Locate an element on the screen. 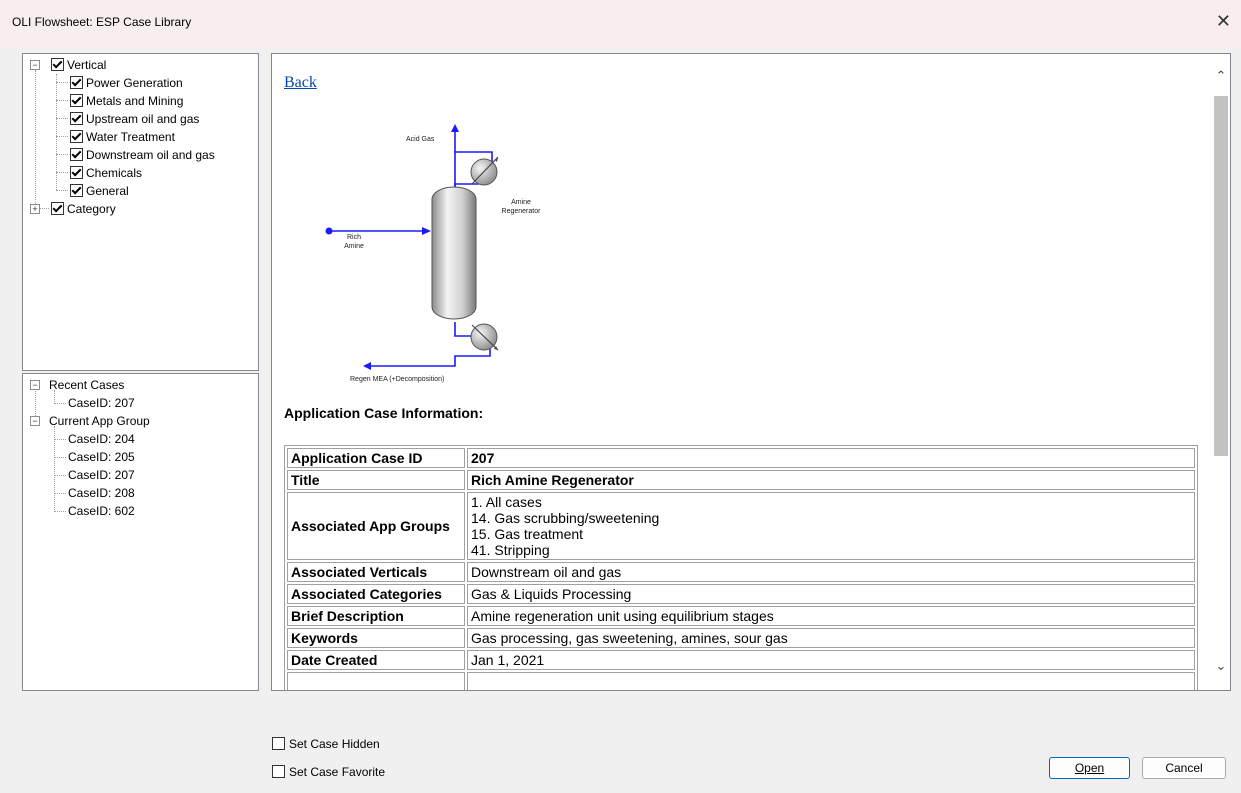  tree-node-label: CaseID: 205 is located at coordinates (101, 457).